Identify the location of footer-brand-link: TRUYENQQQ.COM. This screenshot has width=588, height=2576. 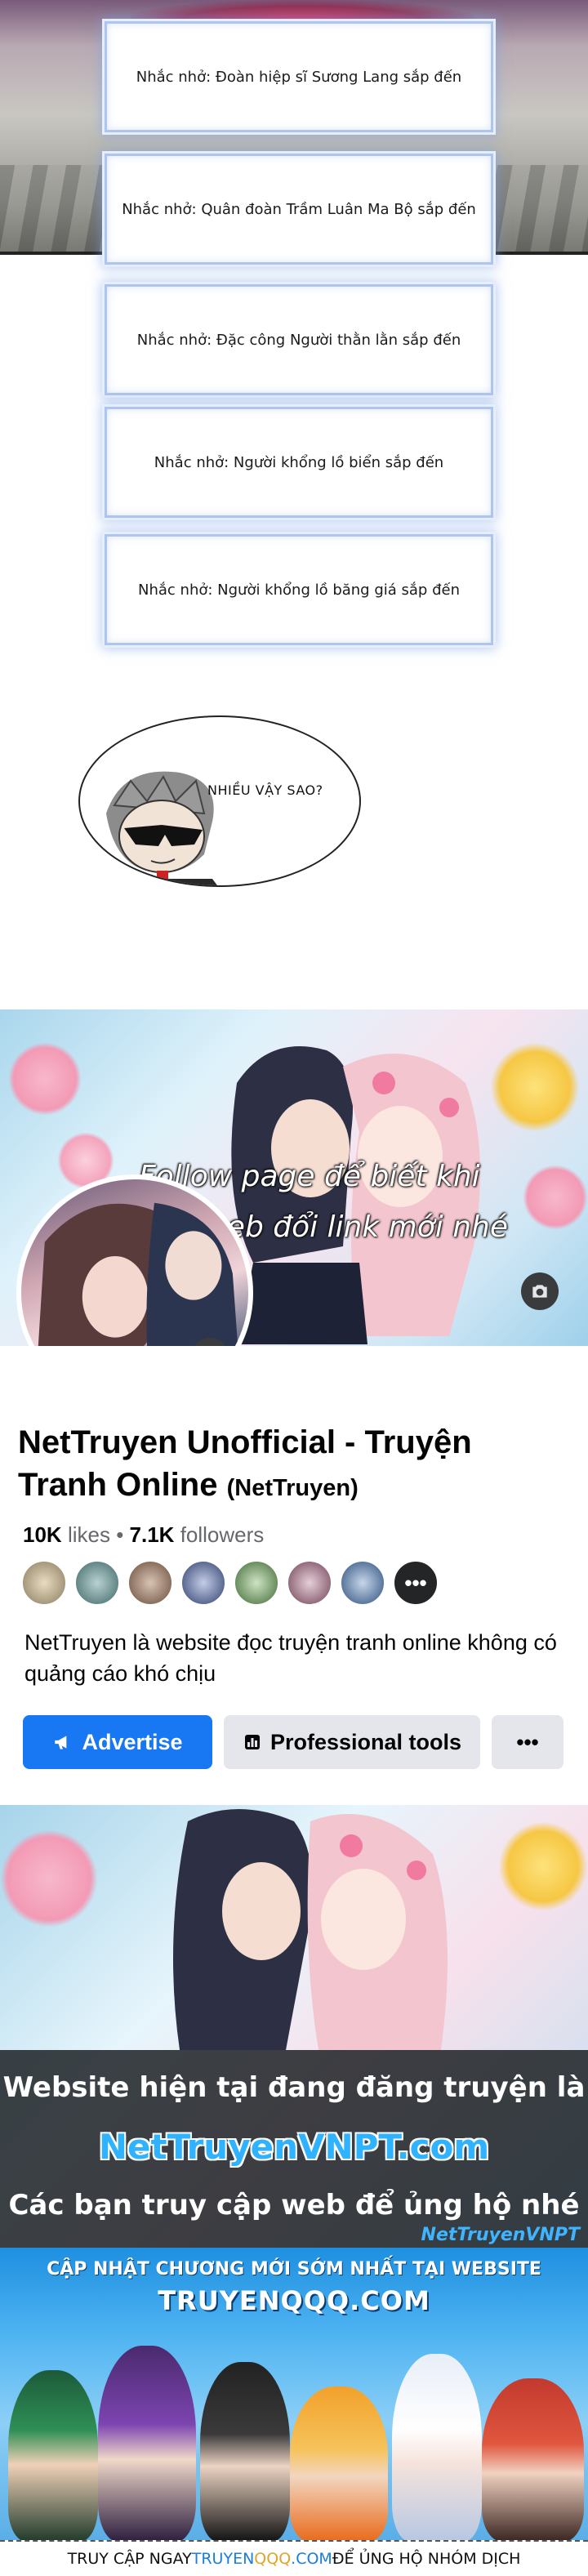
(262, 2559).